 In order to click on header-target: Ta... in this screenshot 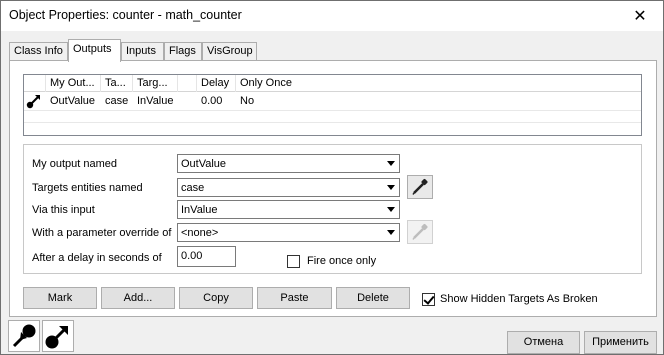, I will do `click(117, 83)`.